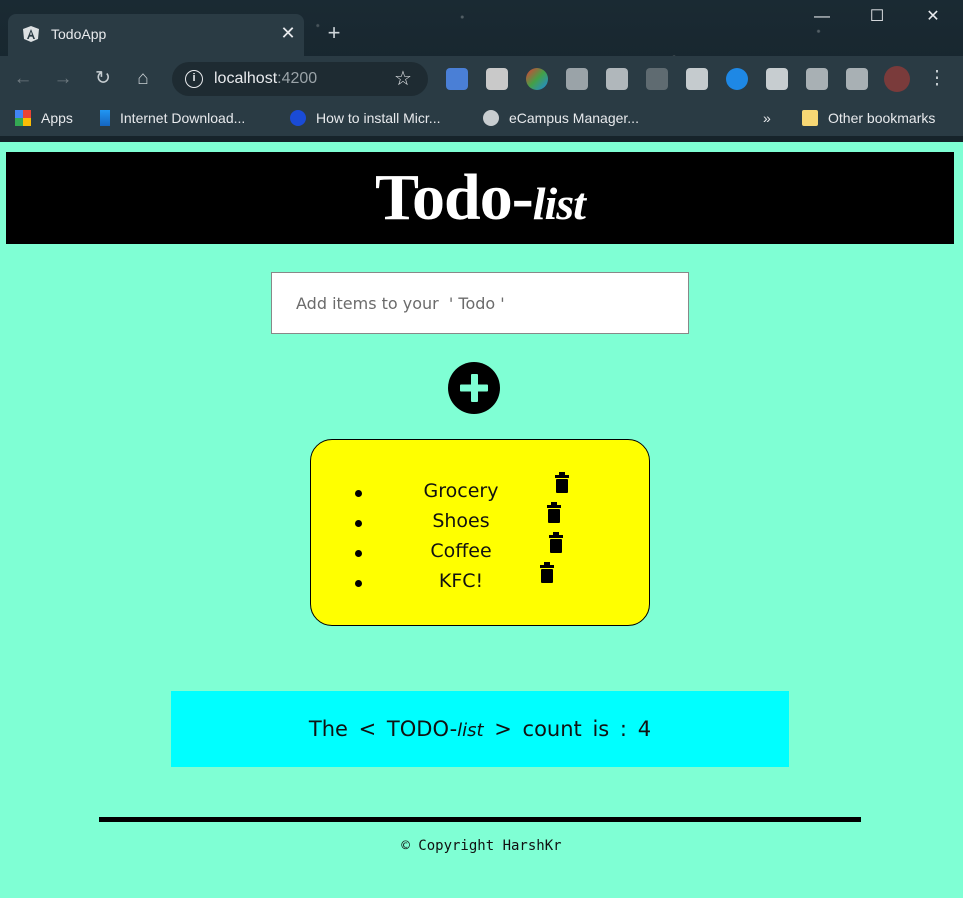 The image size is (963, 898). I want to click on new-tab-button: +, so click(334, 34).